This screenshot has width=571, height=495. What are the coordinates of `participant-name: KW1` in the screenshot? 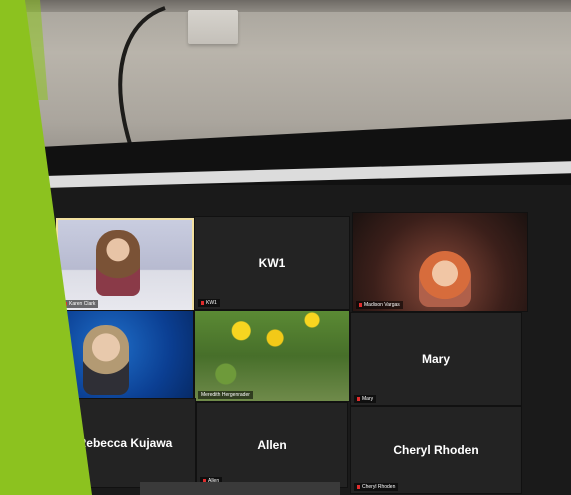 It's located at (272, 263).